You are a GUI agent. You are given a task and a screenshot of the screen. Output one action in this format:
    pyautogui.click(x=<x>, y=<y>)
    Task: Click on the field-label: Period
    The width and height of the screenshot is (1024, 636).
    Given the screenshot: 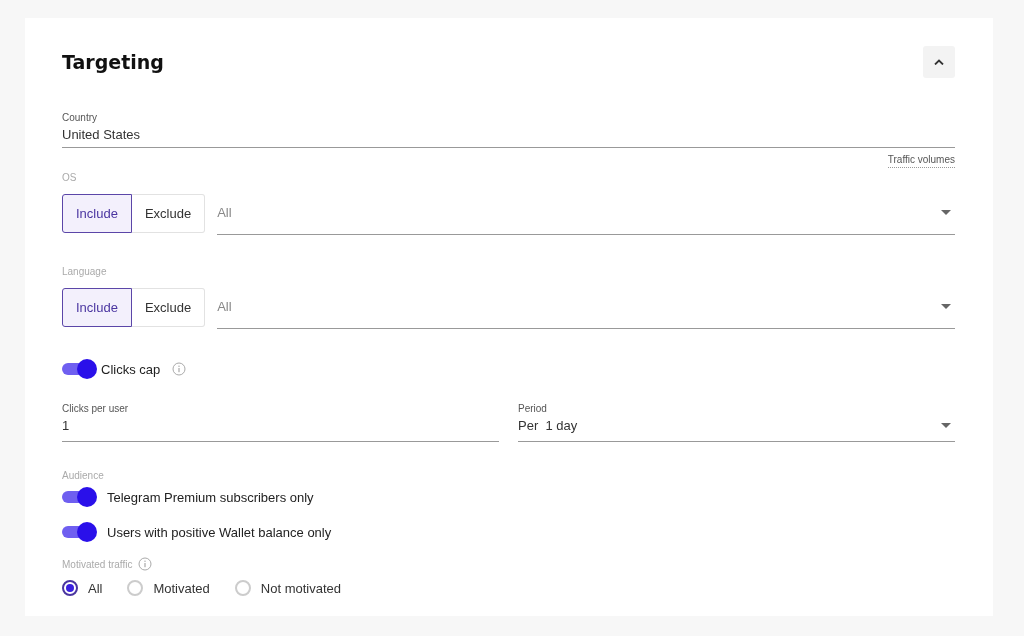 What is the action you would take?
    pyautogui.click(x=533, y=408)
    